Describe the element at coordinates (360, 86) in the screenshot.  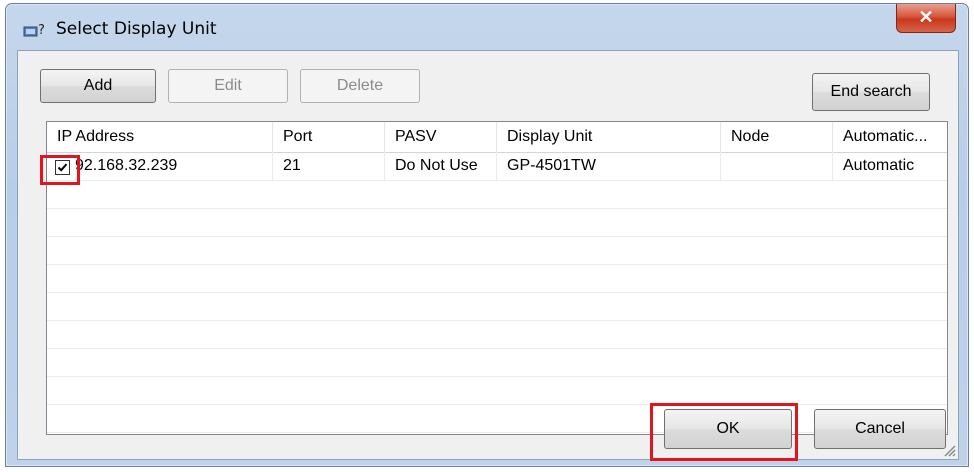
I see `delete-button: Delete` at that location.